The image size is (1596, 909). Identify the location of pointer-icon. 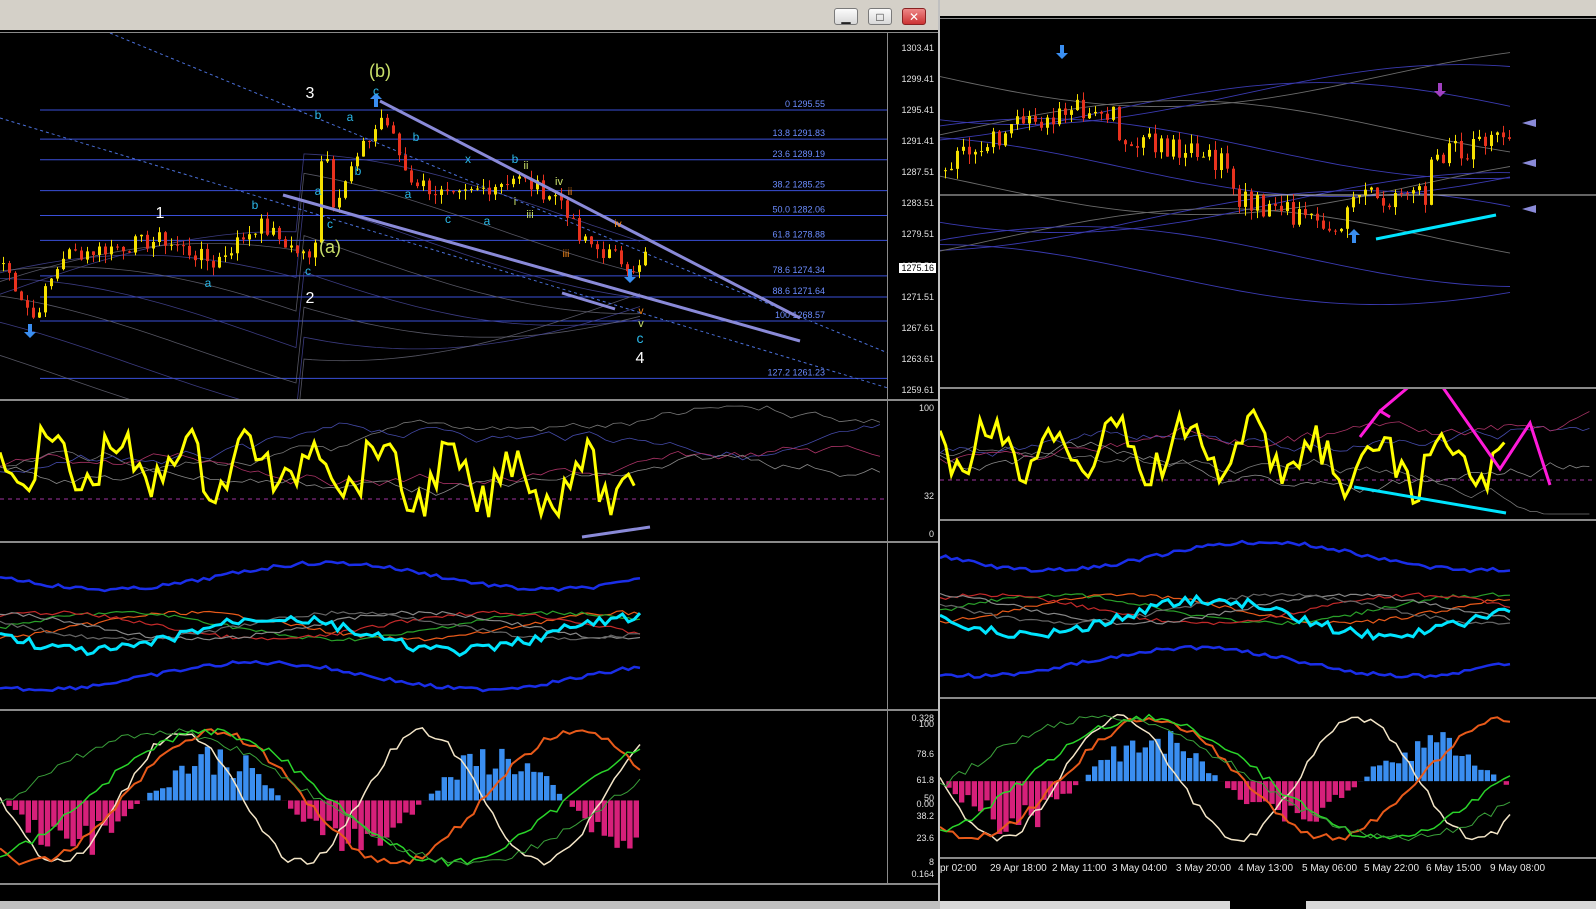
(1529, 163).